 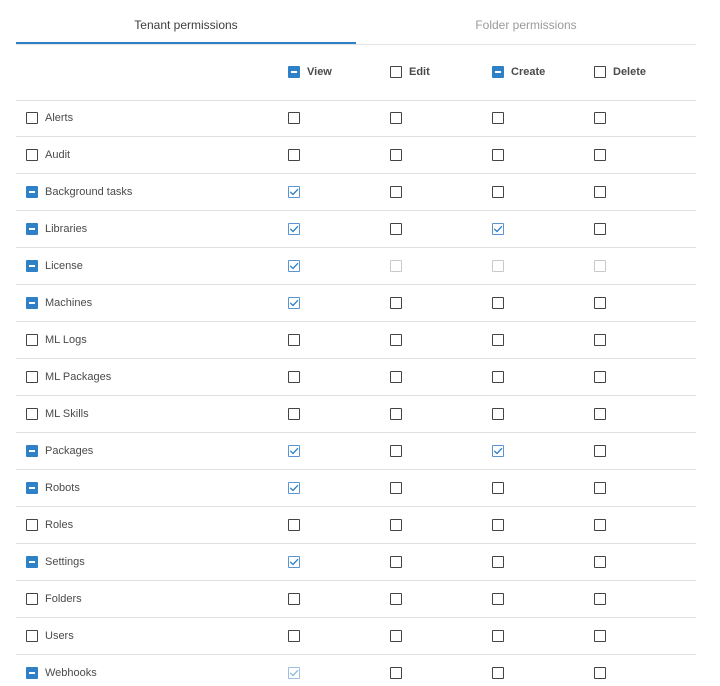 What do you see at coordinates (32, 524) in the screenshot?
I see `roles-select-all-checkbox` at bounding box center [32, 524].